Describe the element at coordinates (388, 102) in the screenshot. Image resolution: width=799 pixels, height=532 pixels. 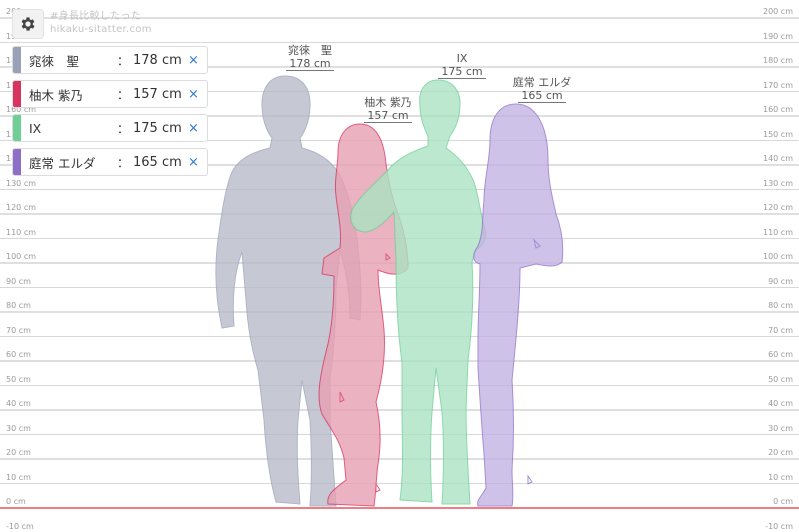
I see `figure-name: 柚木 紫乃` at that location.